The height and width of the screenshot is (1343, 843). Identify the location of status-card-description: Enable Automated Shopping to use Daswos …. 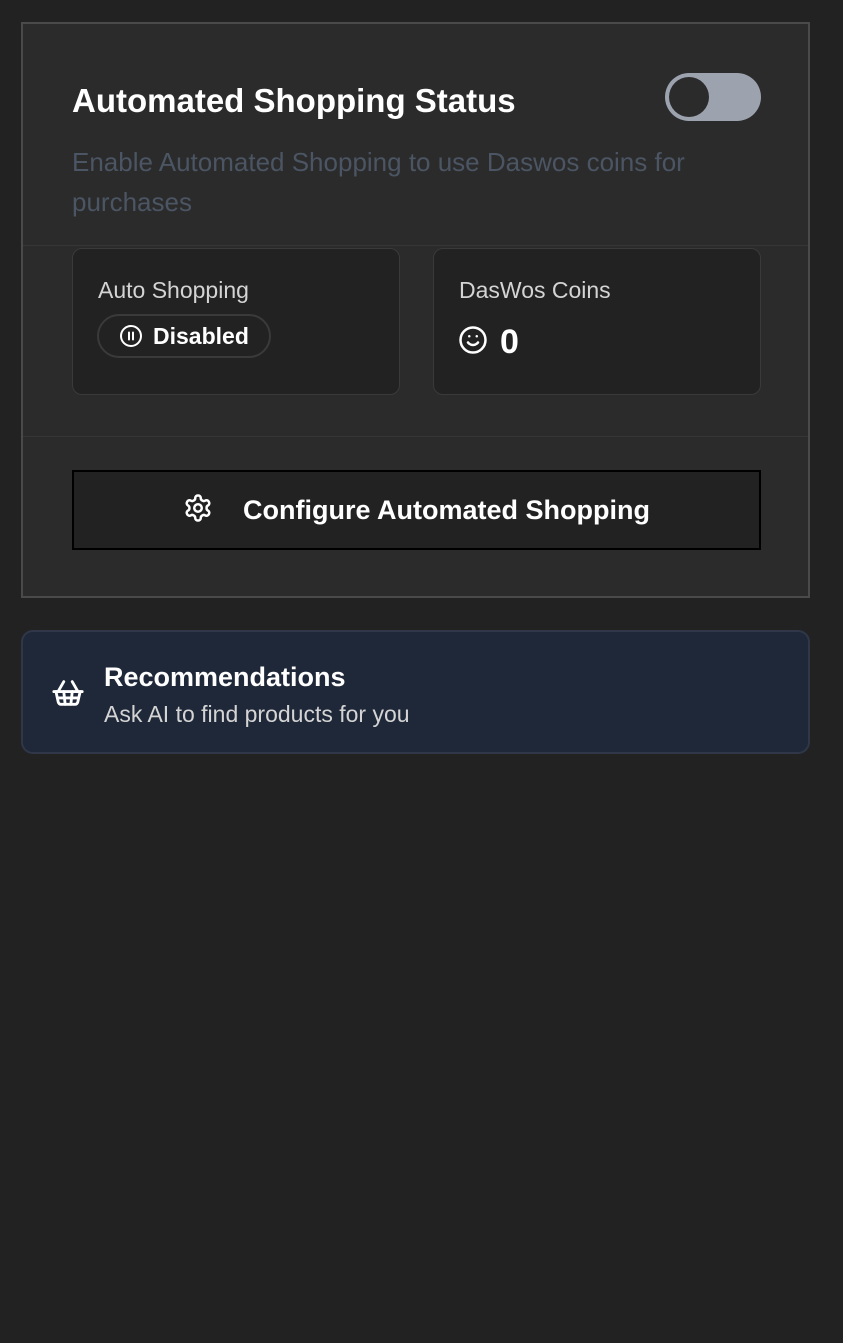
(378, 182).